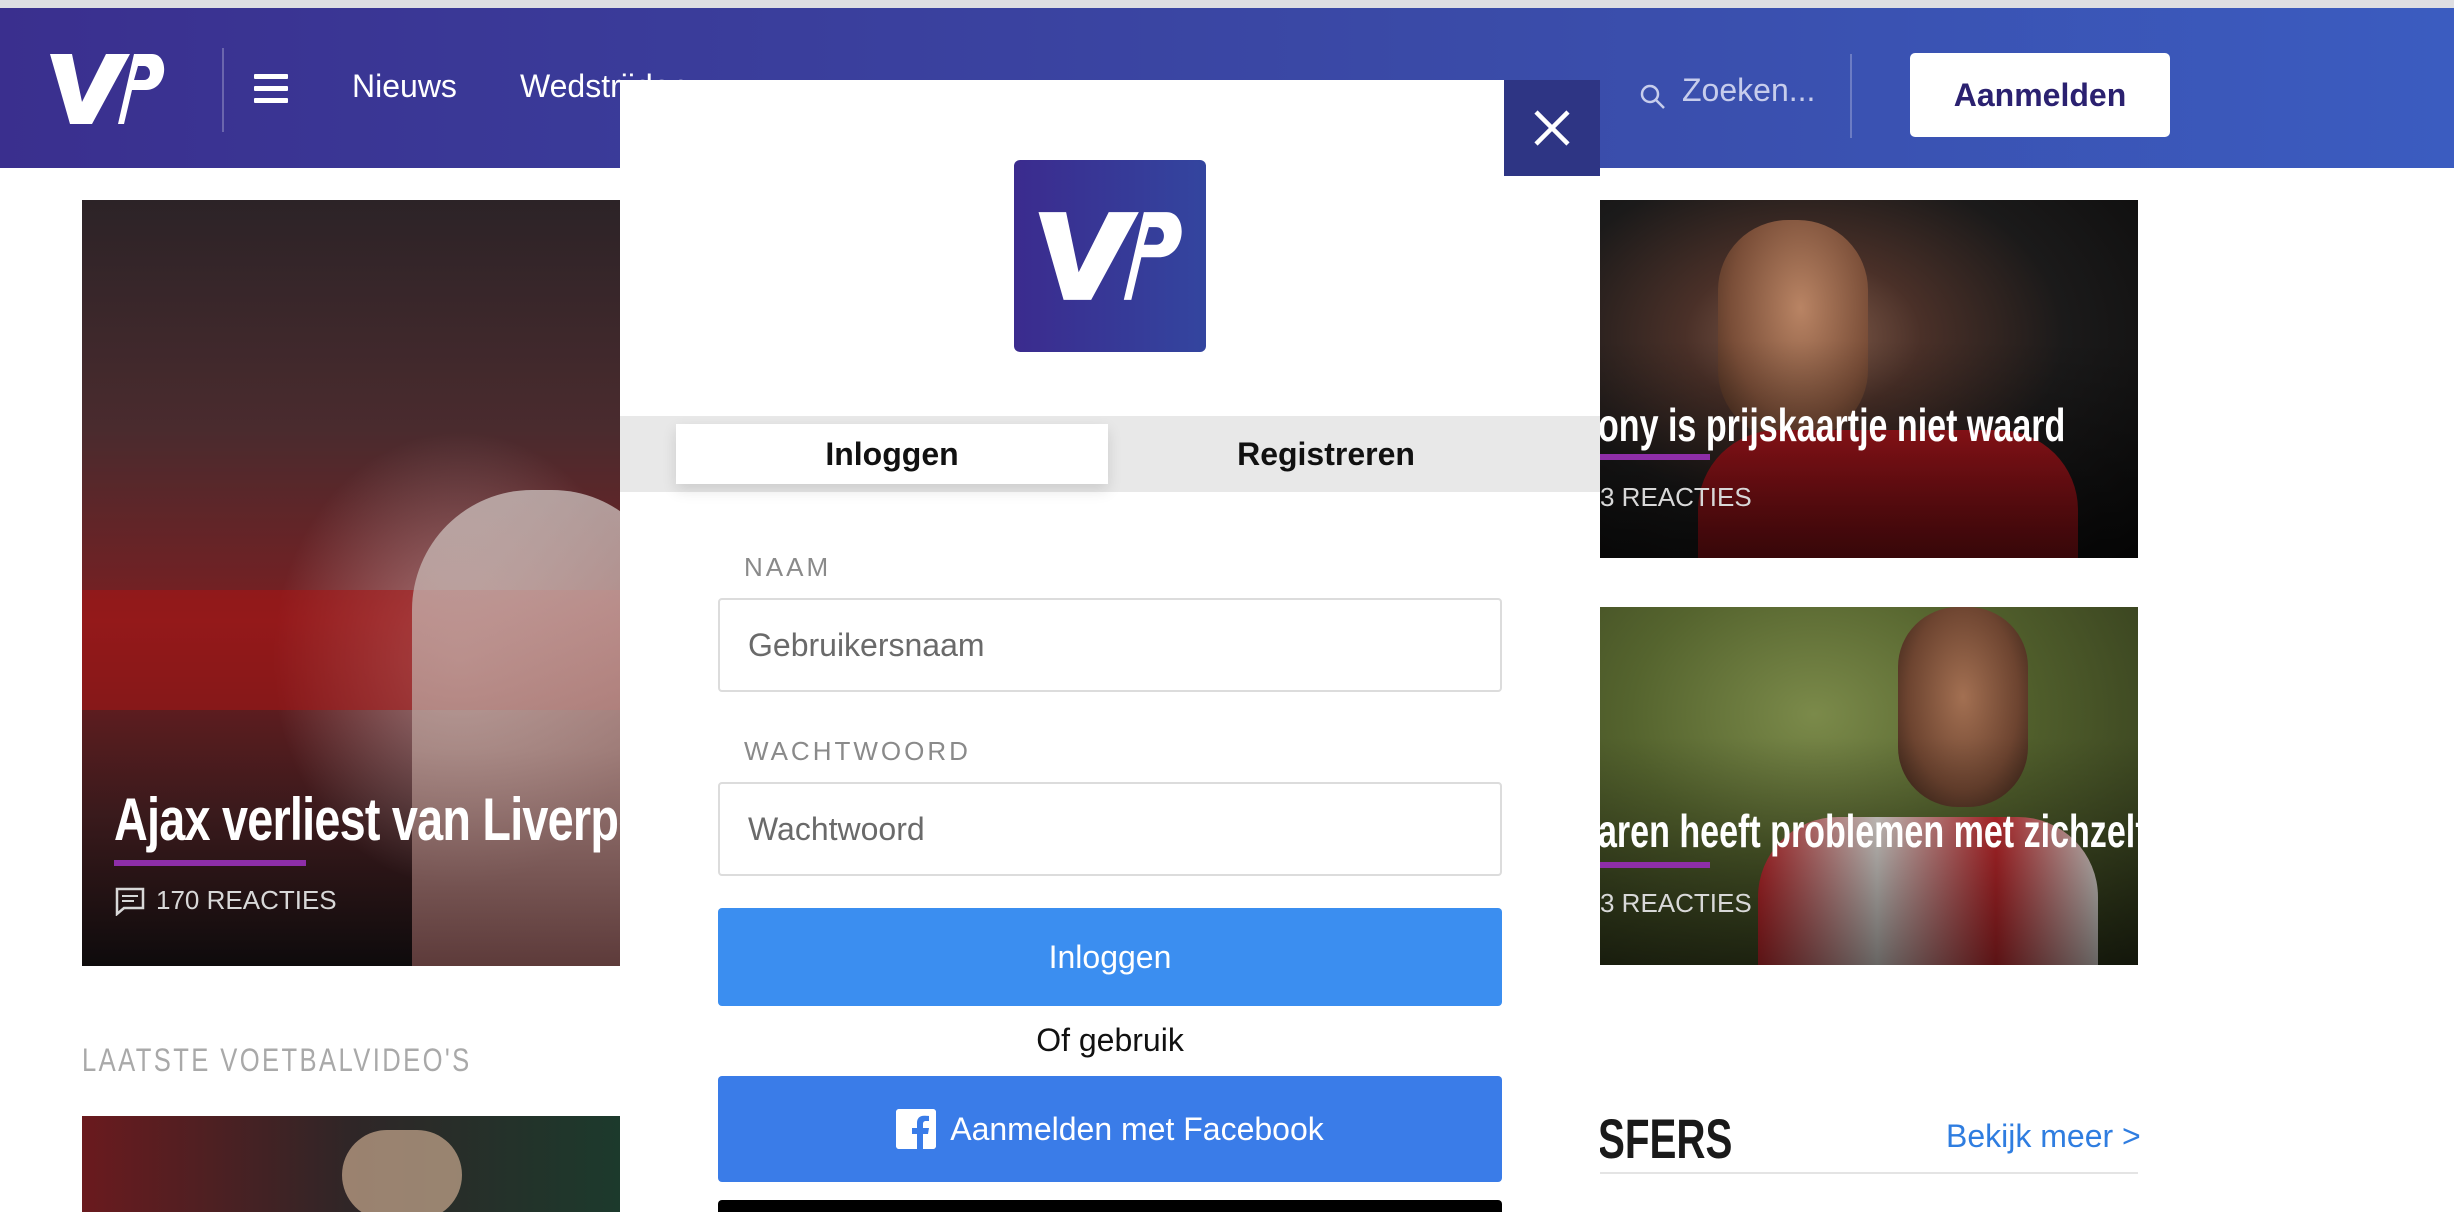 The width and height of the screenshot is (2454, 1212). I want to click on search-icon, so click(1653, 97).